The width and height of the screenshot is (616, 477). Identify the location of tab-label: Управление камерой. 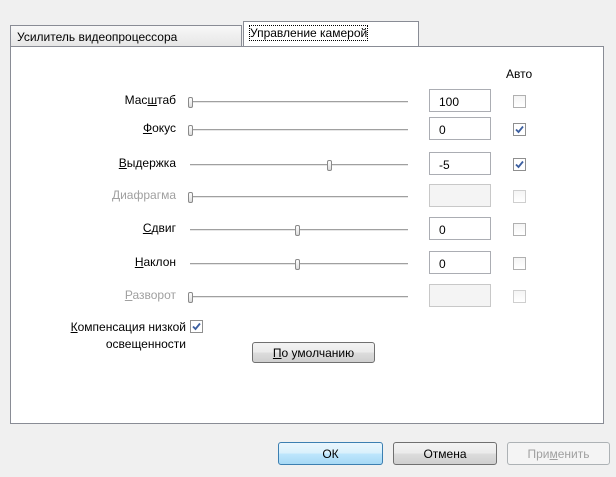
(308, 33).